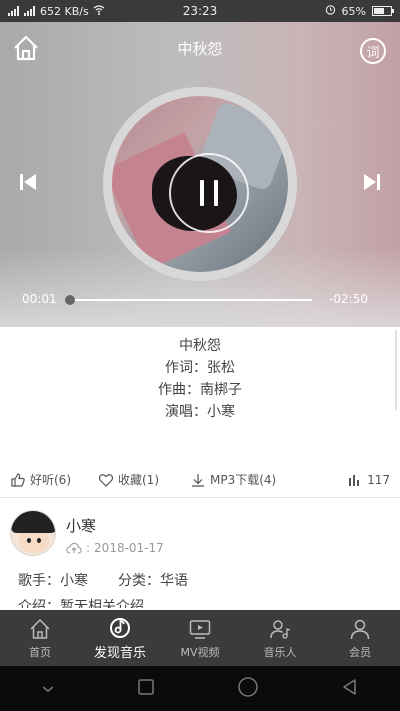 This screenshot has height=711, width=400. What do you see at coordinates (129, 548) in the screenshot?
I see `upload-date-text: 2018-01-17` at bounding box center [129, 548].